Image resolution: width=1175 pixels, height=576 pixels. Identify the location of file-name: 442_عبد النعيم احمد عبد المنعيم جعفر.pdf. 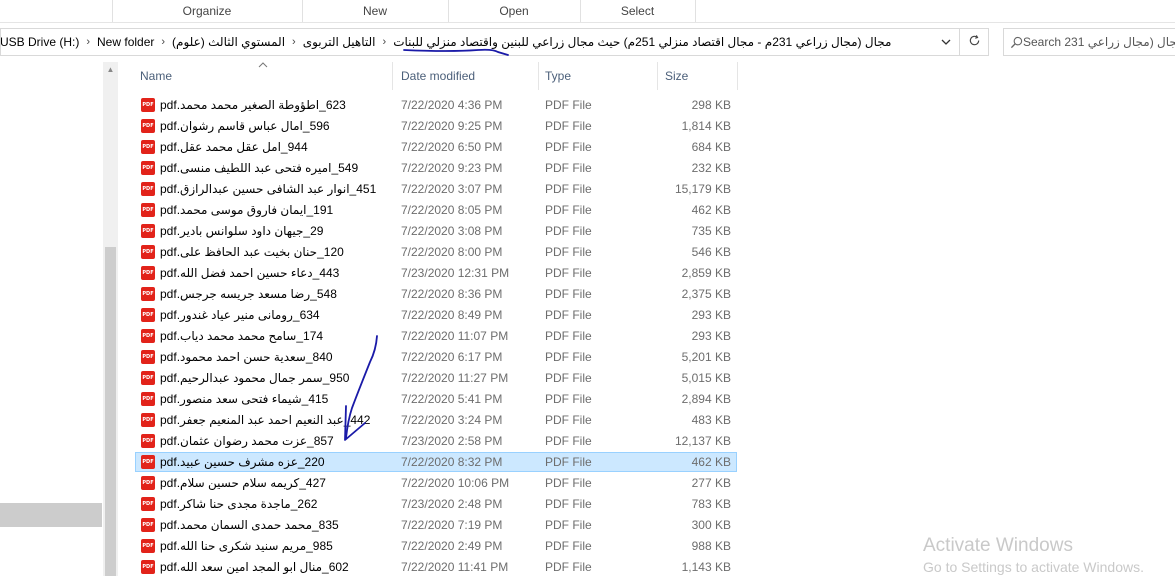
(265, 420).